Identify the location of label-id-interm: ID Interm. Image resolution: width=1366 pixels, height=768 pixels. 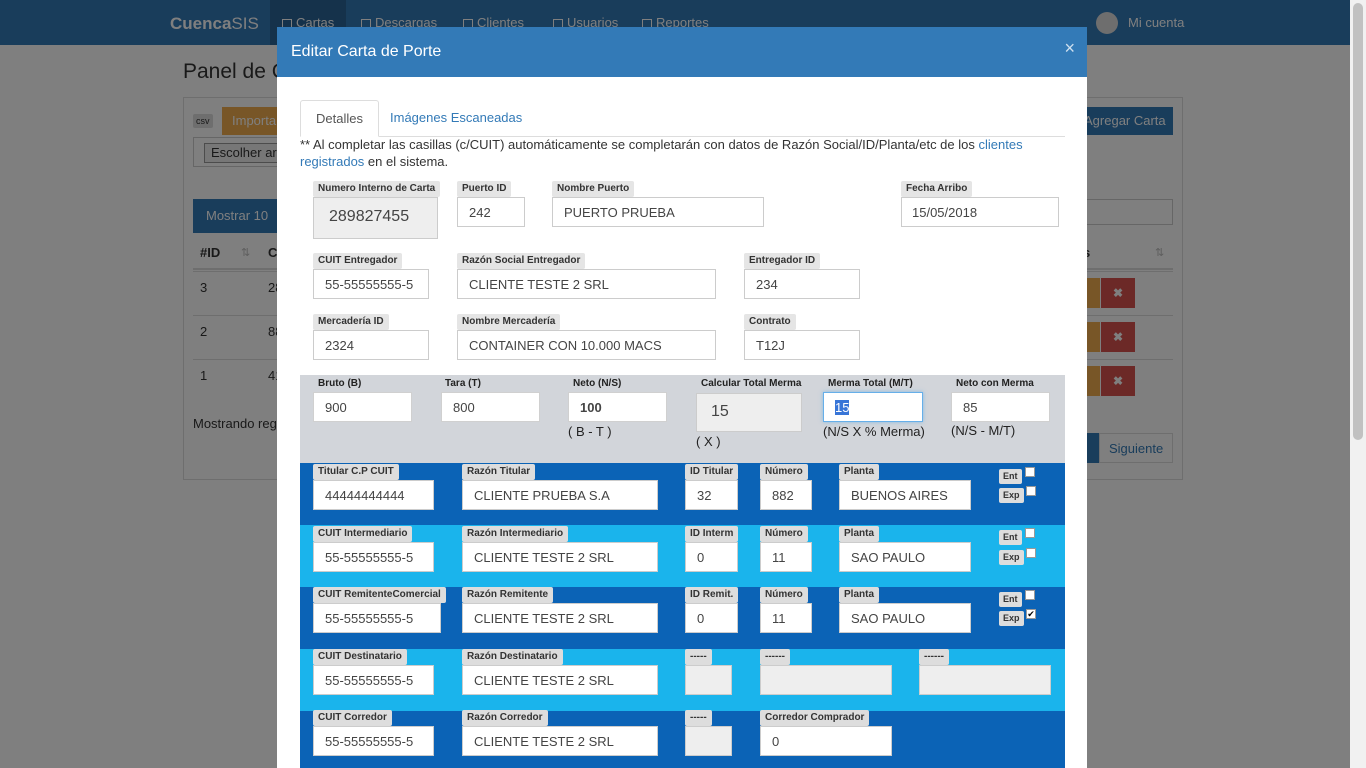
(712, 534).